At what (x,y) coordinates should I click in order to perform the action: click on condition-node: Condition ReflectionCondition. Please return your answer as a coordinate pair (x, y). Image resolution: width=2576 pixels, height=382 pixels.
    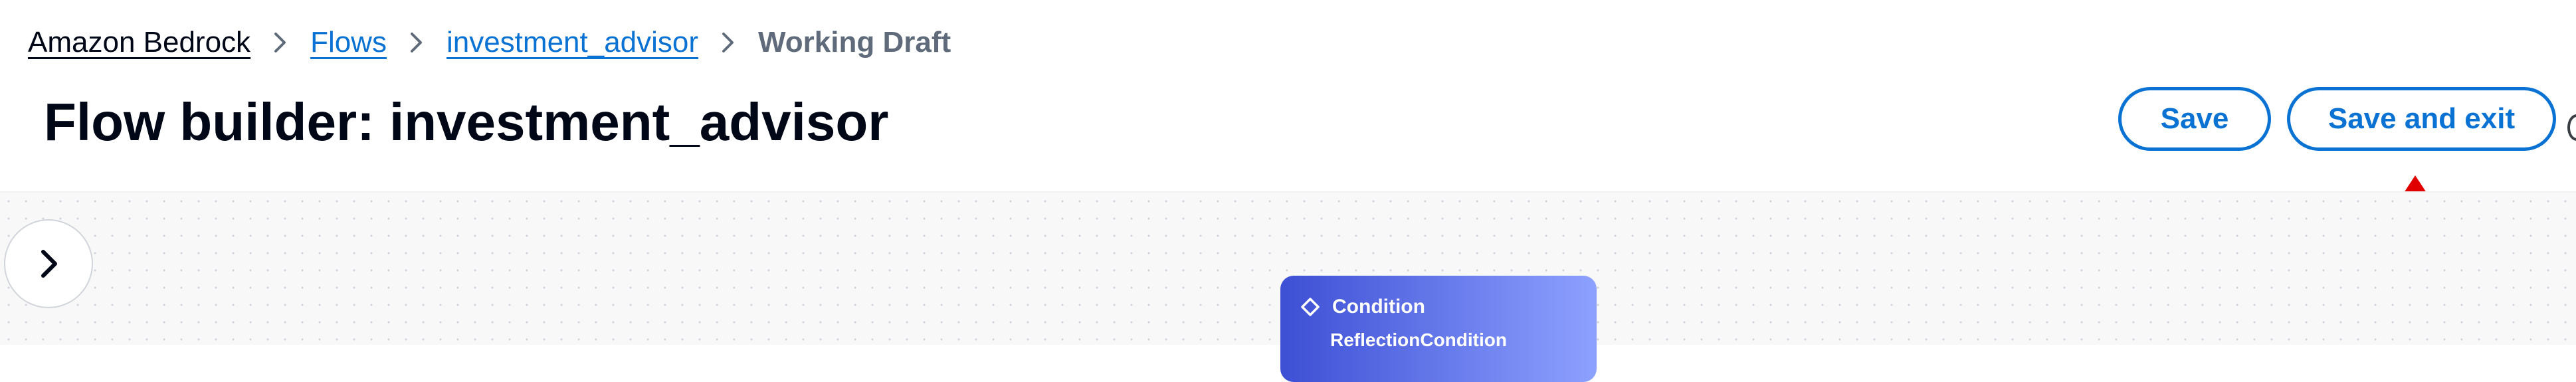
    Looking at the image, I should click on (1439, 329).